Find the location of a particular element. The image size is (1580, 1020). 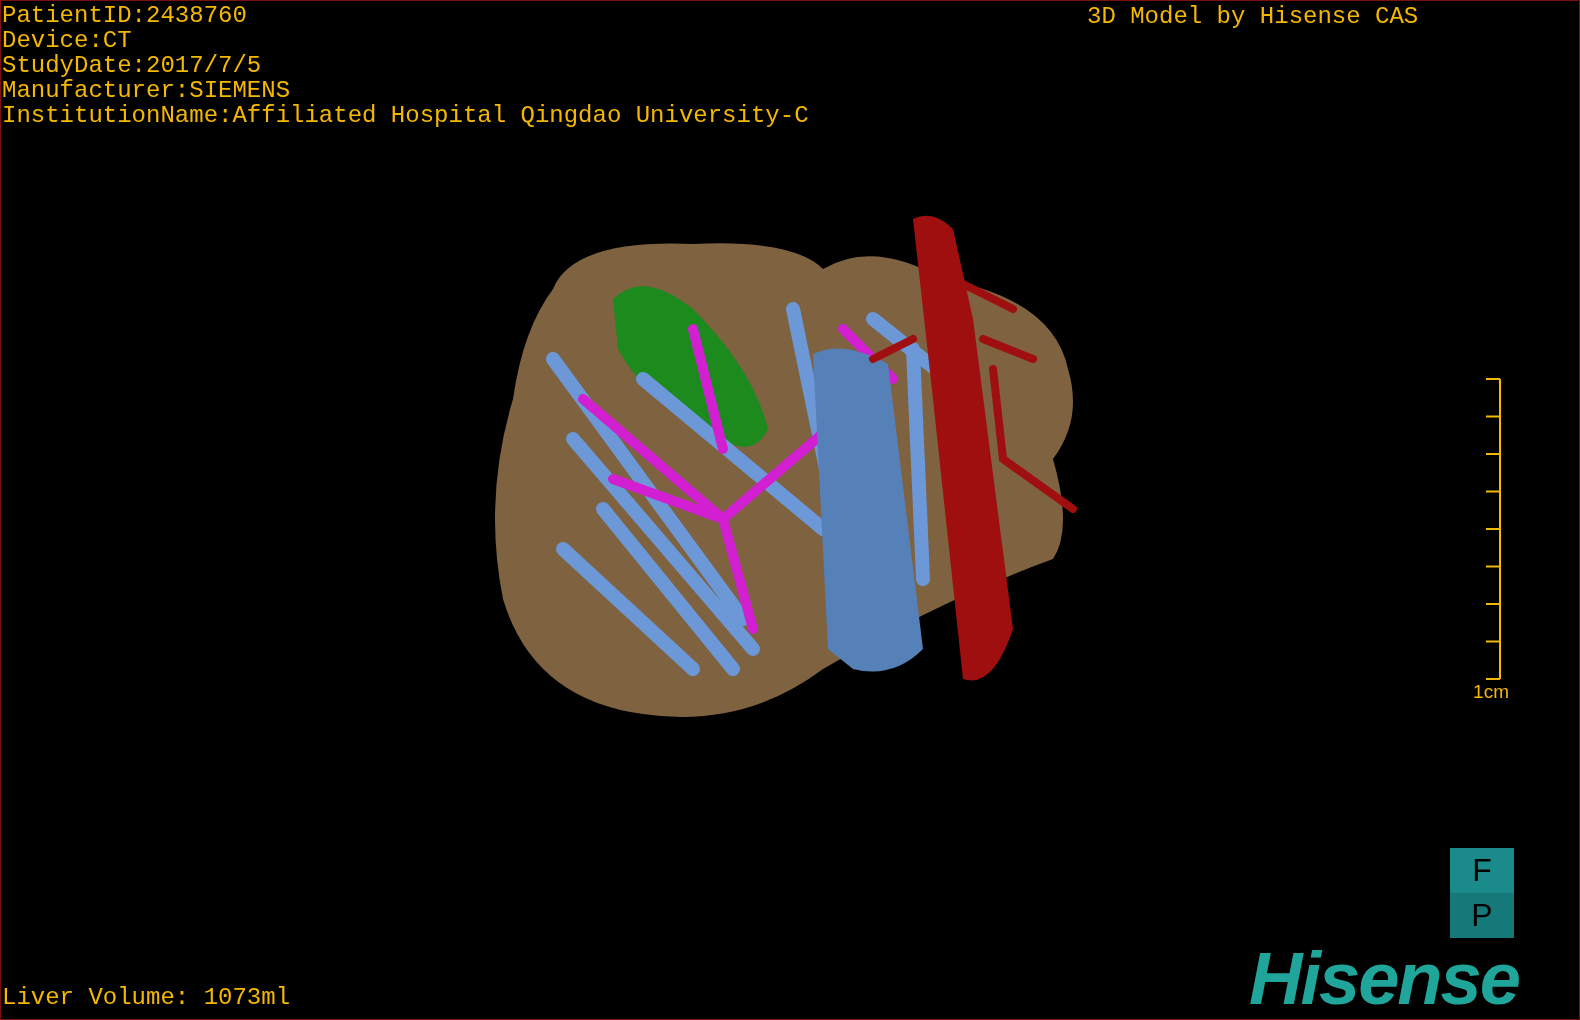

scale-label: 1cm is located at coordinates (1491, 692).